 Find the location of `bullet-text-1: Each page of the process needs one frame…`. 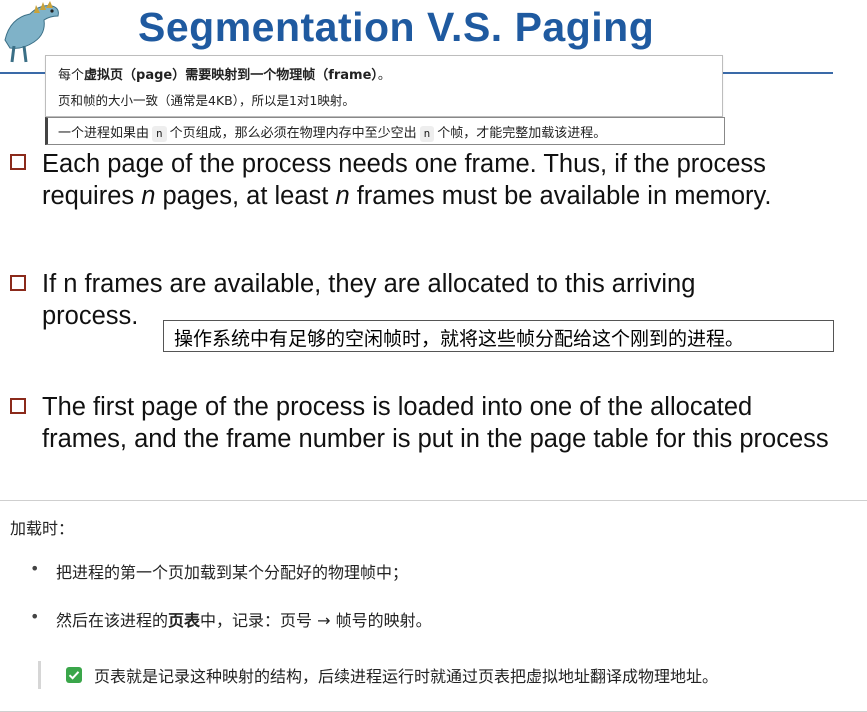

bullet-text-1: Each page of the process needs one frame… is located at coordinates (407, 180).